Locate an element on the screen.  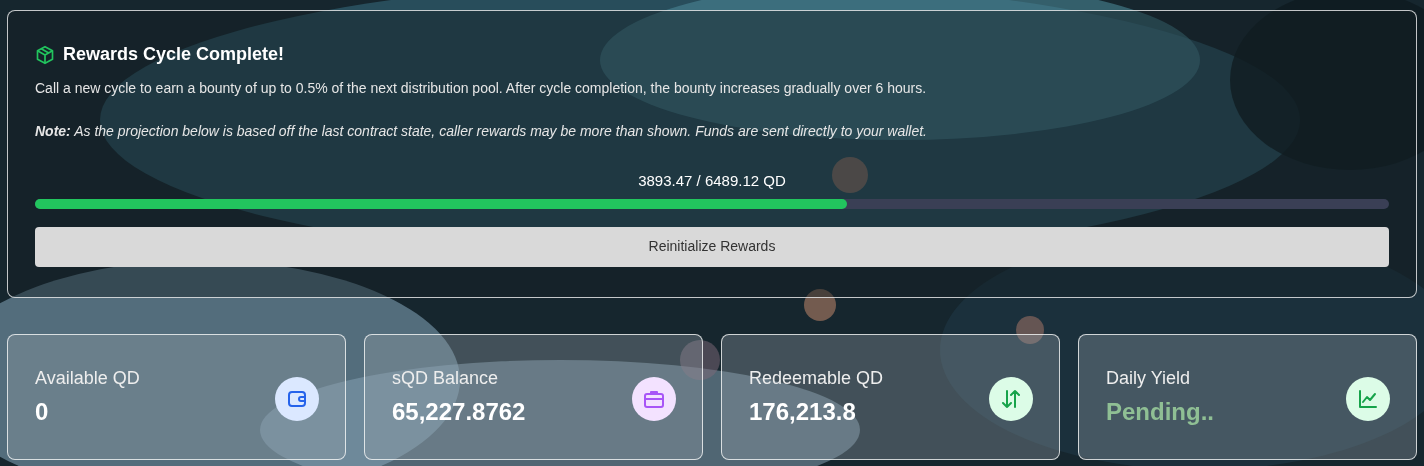
stat-label: sQD Balance is located at coordinates (446, 378).